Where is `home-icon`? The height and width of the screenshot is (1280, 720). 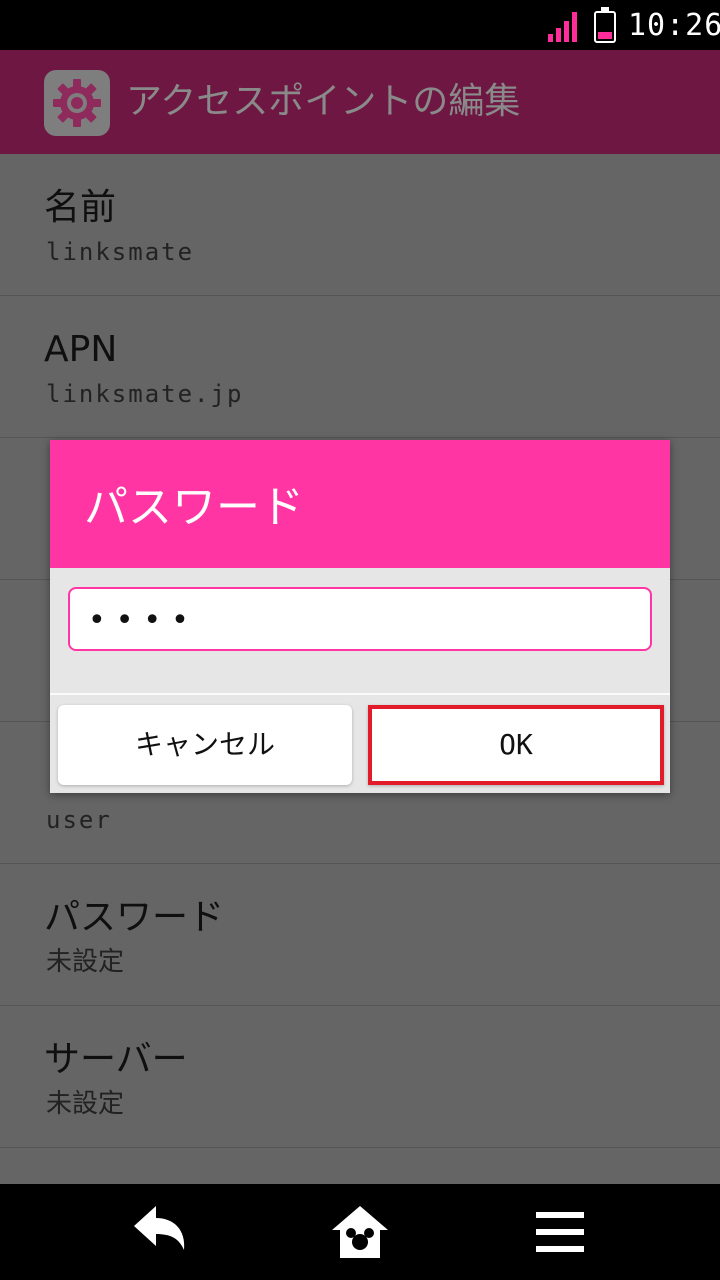
home-icon is located at coordinates (360, 1232).